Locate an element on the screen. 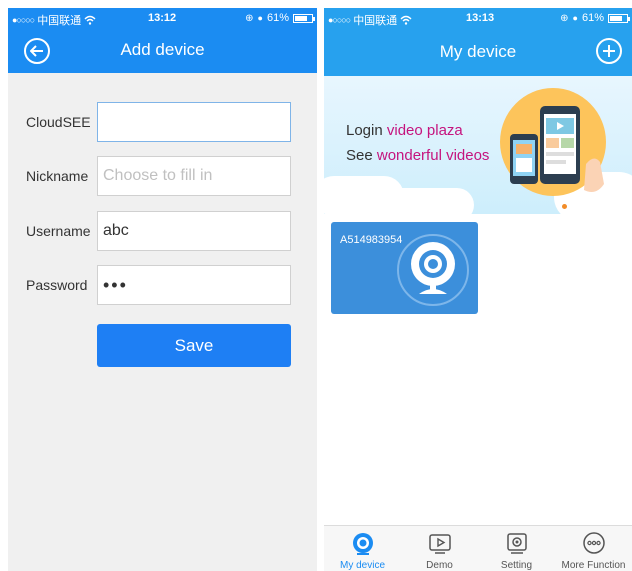 Image resolution: width=632 pixels, height=571 pixels. banner-line-1: Login video plaza is located at coordinates (404, 130).